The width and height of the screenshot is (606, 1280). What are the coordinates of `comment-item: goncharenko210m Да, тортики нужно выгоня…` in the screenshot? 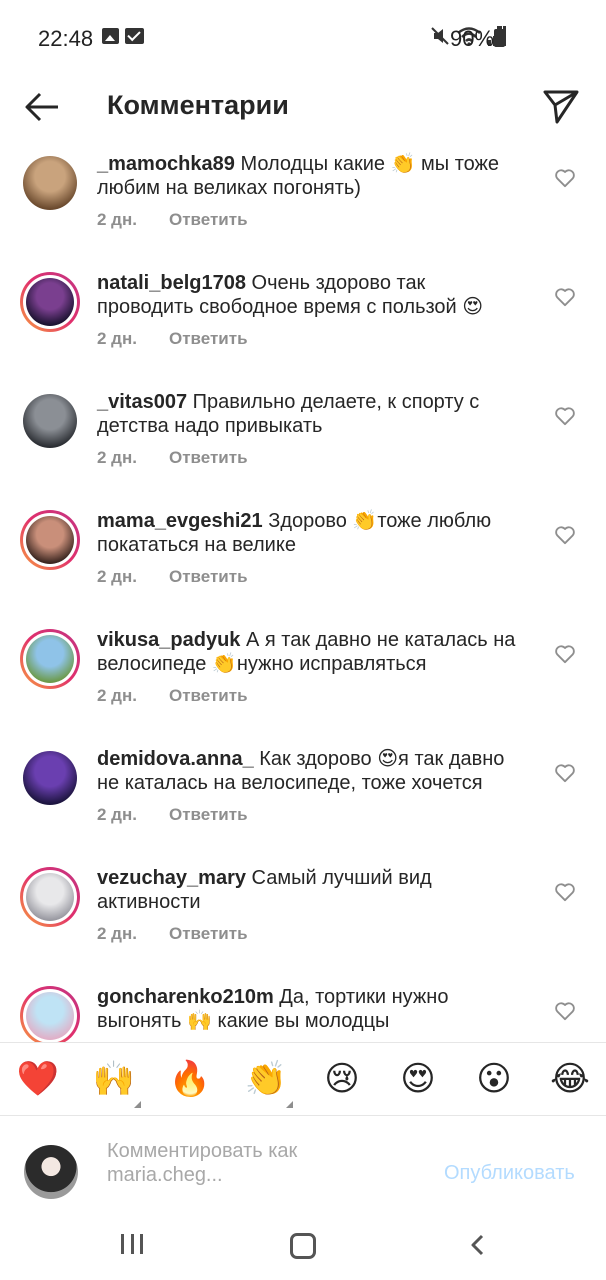 It's located at (303, 1006).